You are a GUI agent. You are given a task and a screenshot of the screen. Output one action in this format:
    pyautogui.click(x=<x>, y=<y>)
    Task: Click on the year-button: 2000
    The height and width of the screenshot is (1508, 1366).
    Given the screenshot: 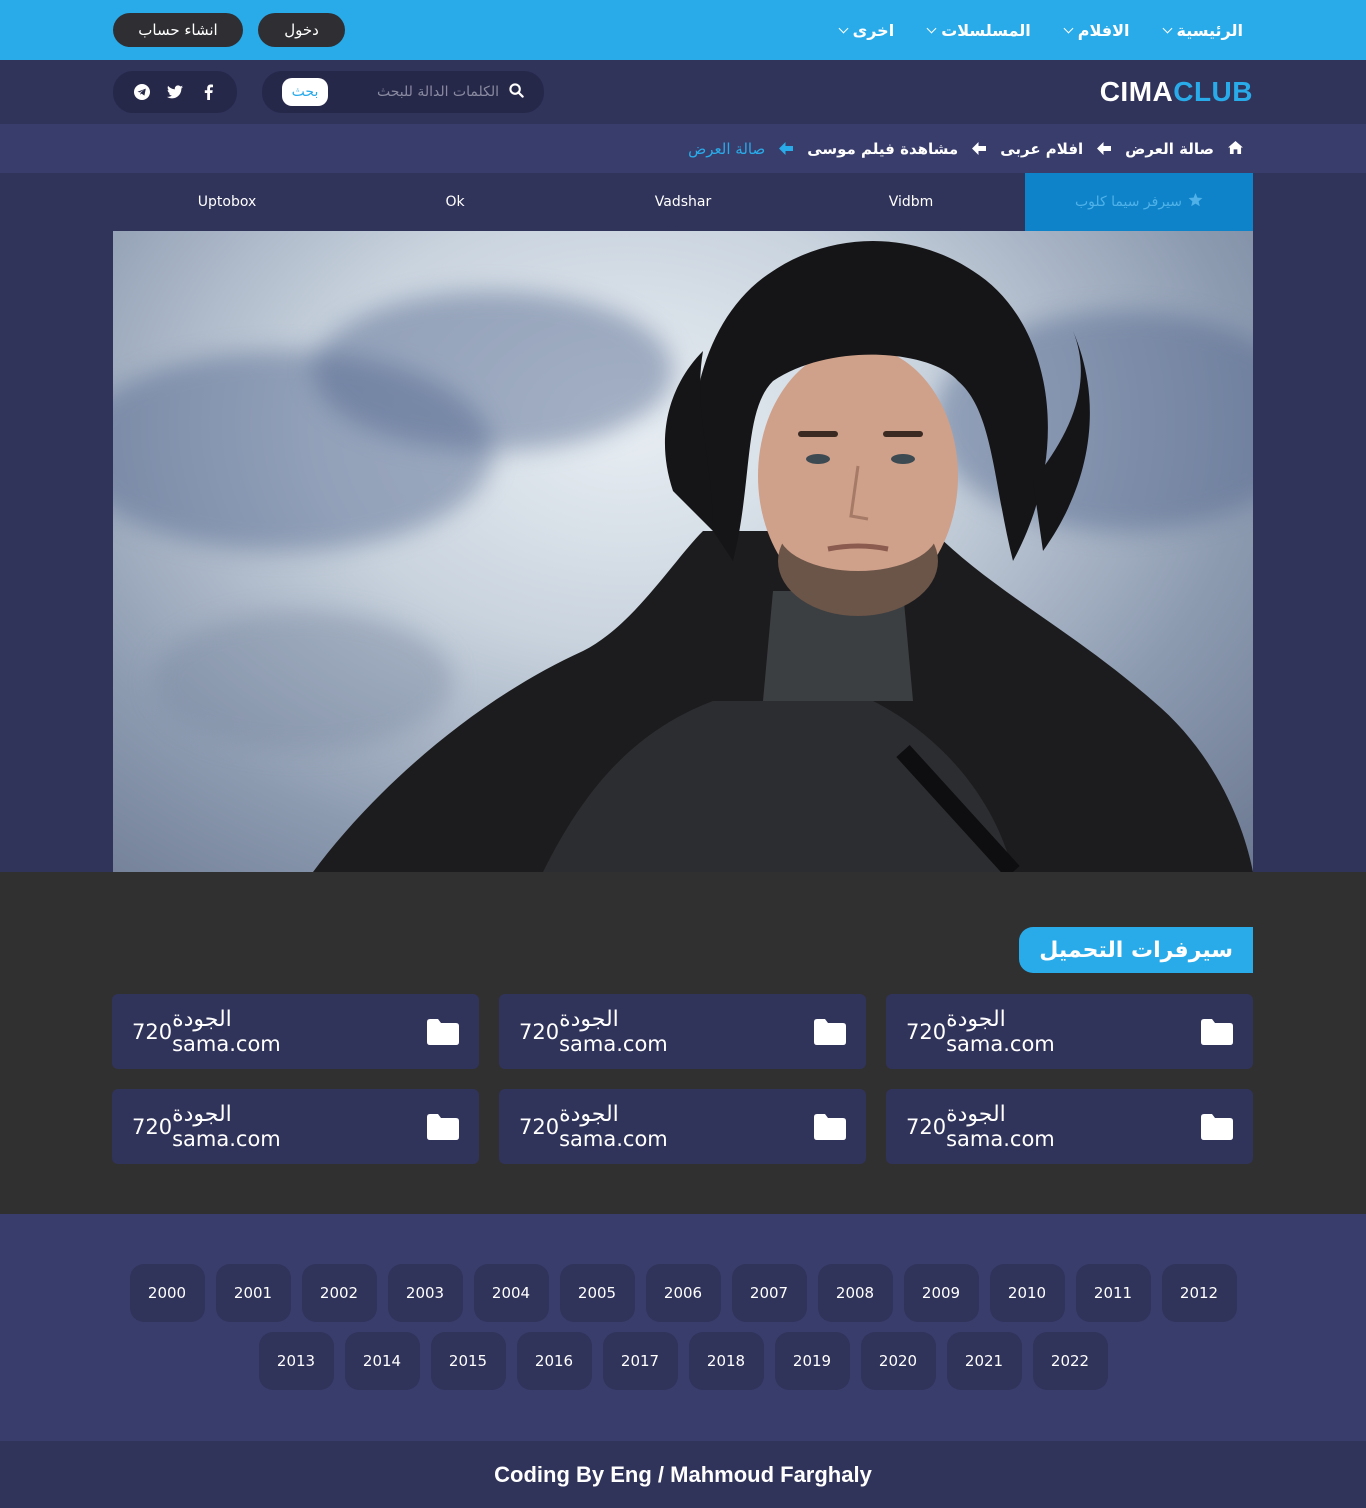 What is the action you would take?
    pyautogui.click(x=167, y=1293)
    